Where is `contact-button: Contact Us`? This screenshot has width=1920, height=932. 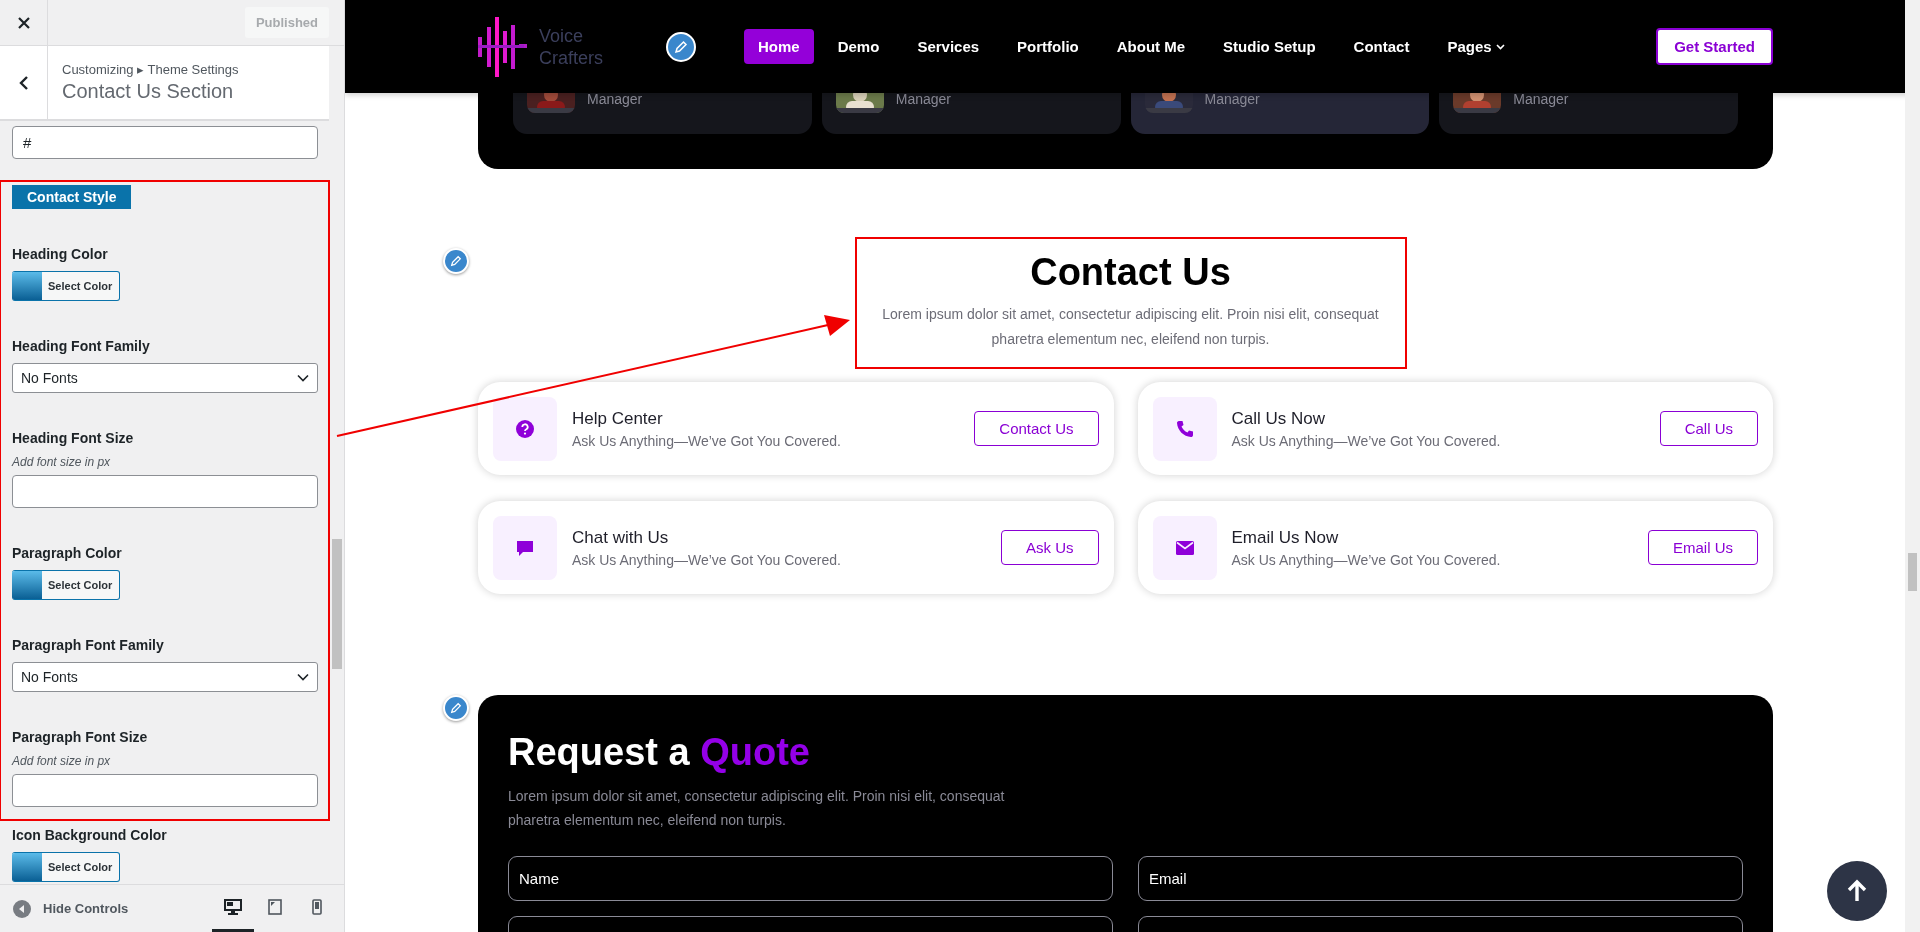
contact-button: Contact Us is located at coordinates (1036, 428).